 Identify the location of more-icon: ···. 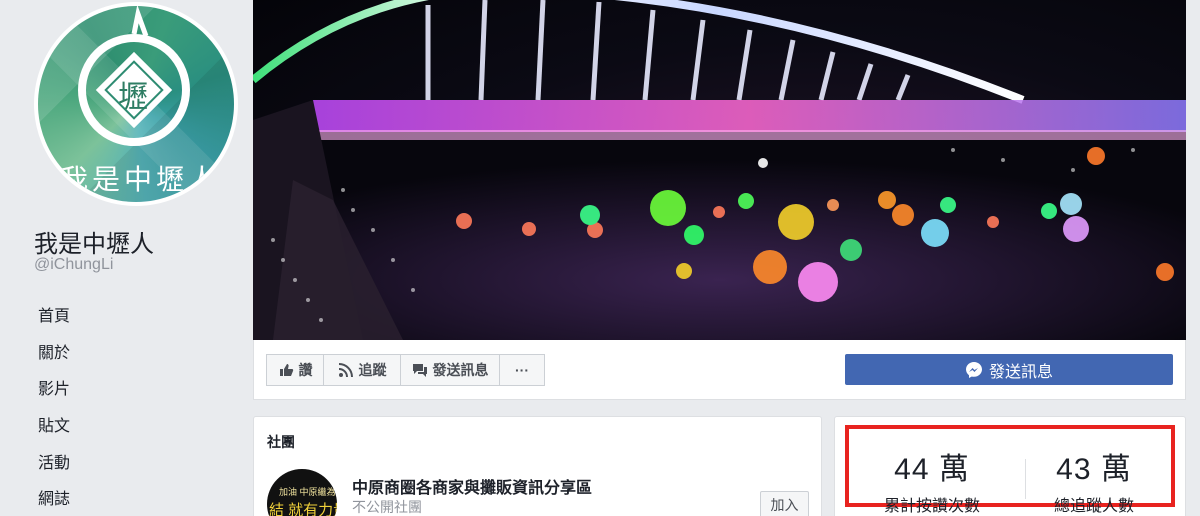
(522, 370).